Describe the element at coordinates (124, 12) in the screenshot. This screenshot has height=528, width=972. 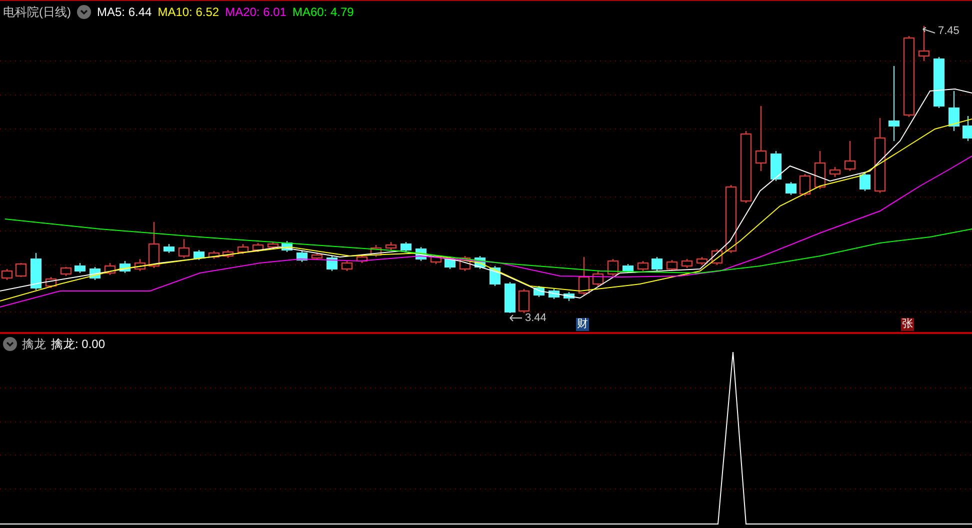
I see `ma-legend-label: MA5: 6.44` at that location.